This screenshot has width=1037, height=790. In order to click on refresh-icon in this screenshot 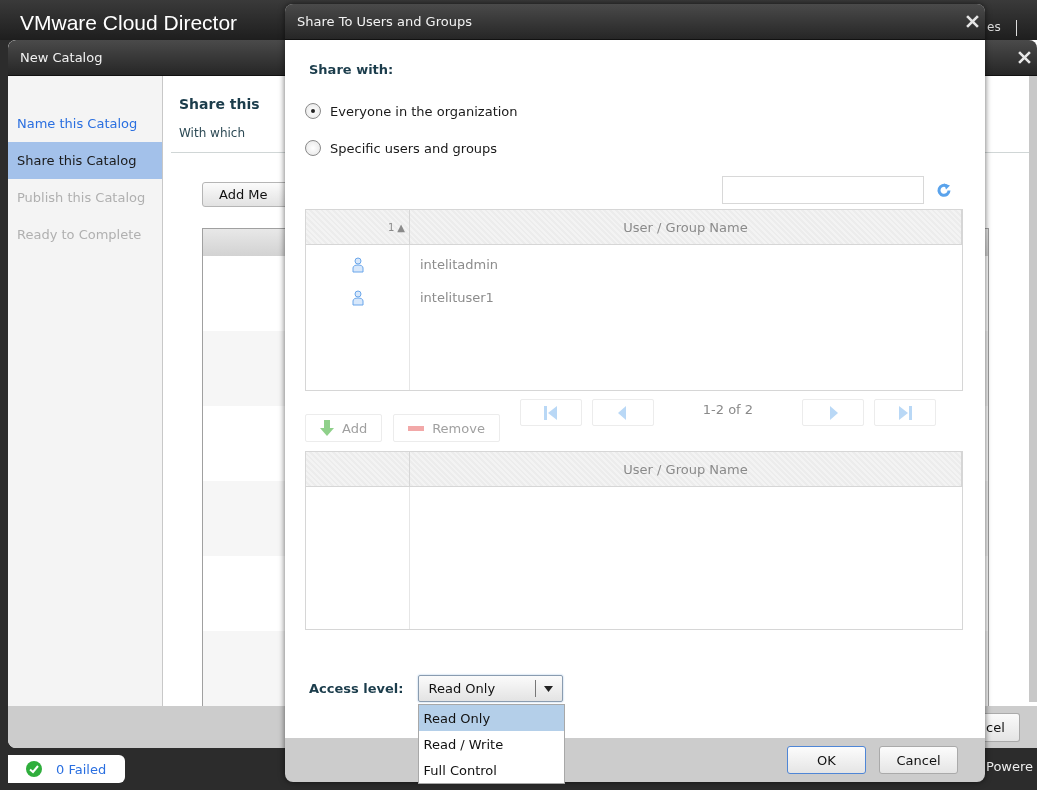, I will do `click(944, 190)`.